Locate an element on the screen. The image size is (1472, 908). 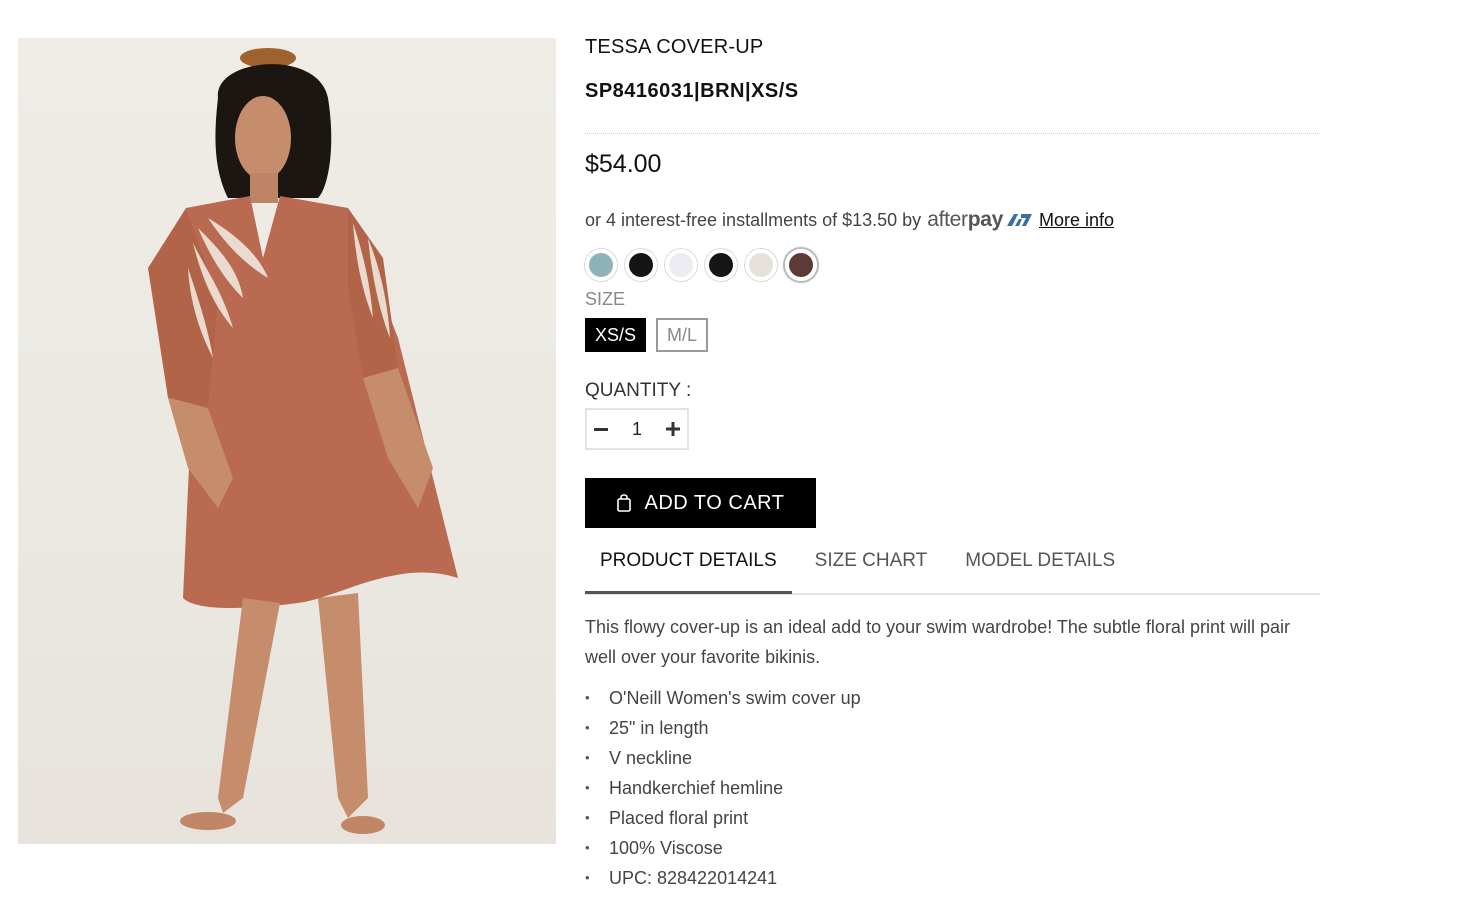
tab-model-details: MODEL DETAILS is located at coordinates (1040, 565).